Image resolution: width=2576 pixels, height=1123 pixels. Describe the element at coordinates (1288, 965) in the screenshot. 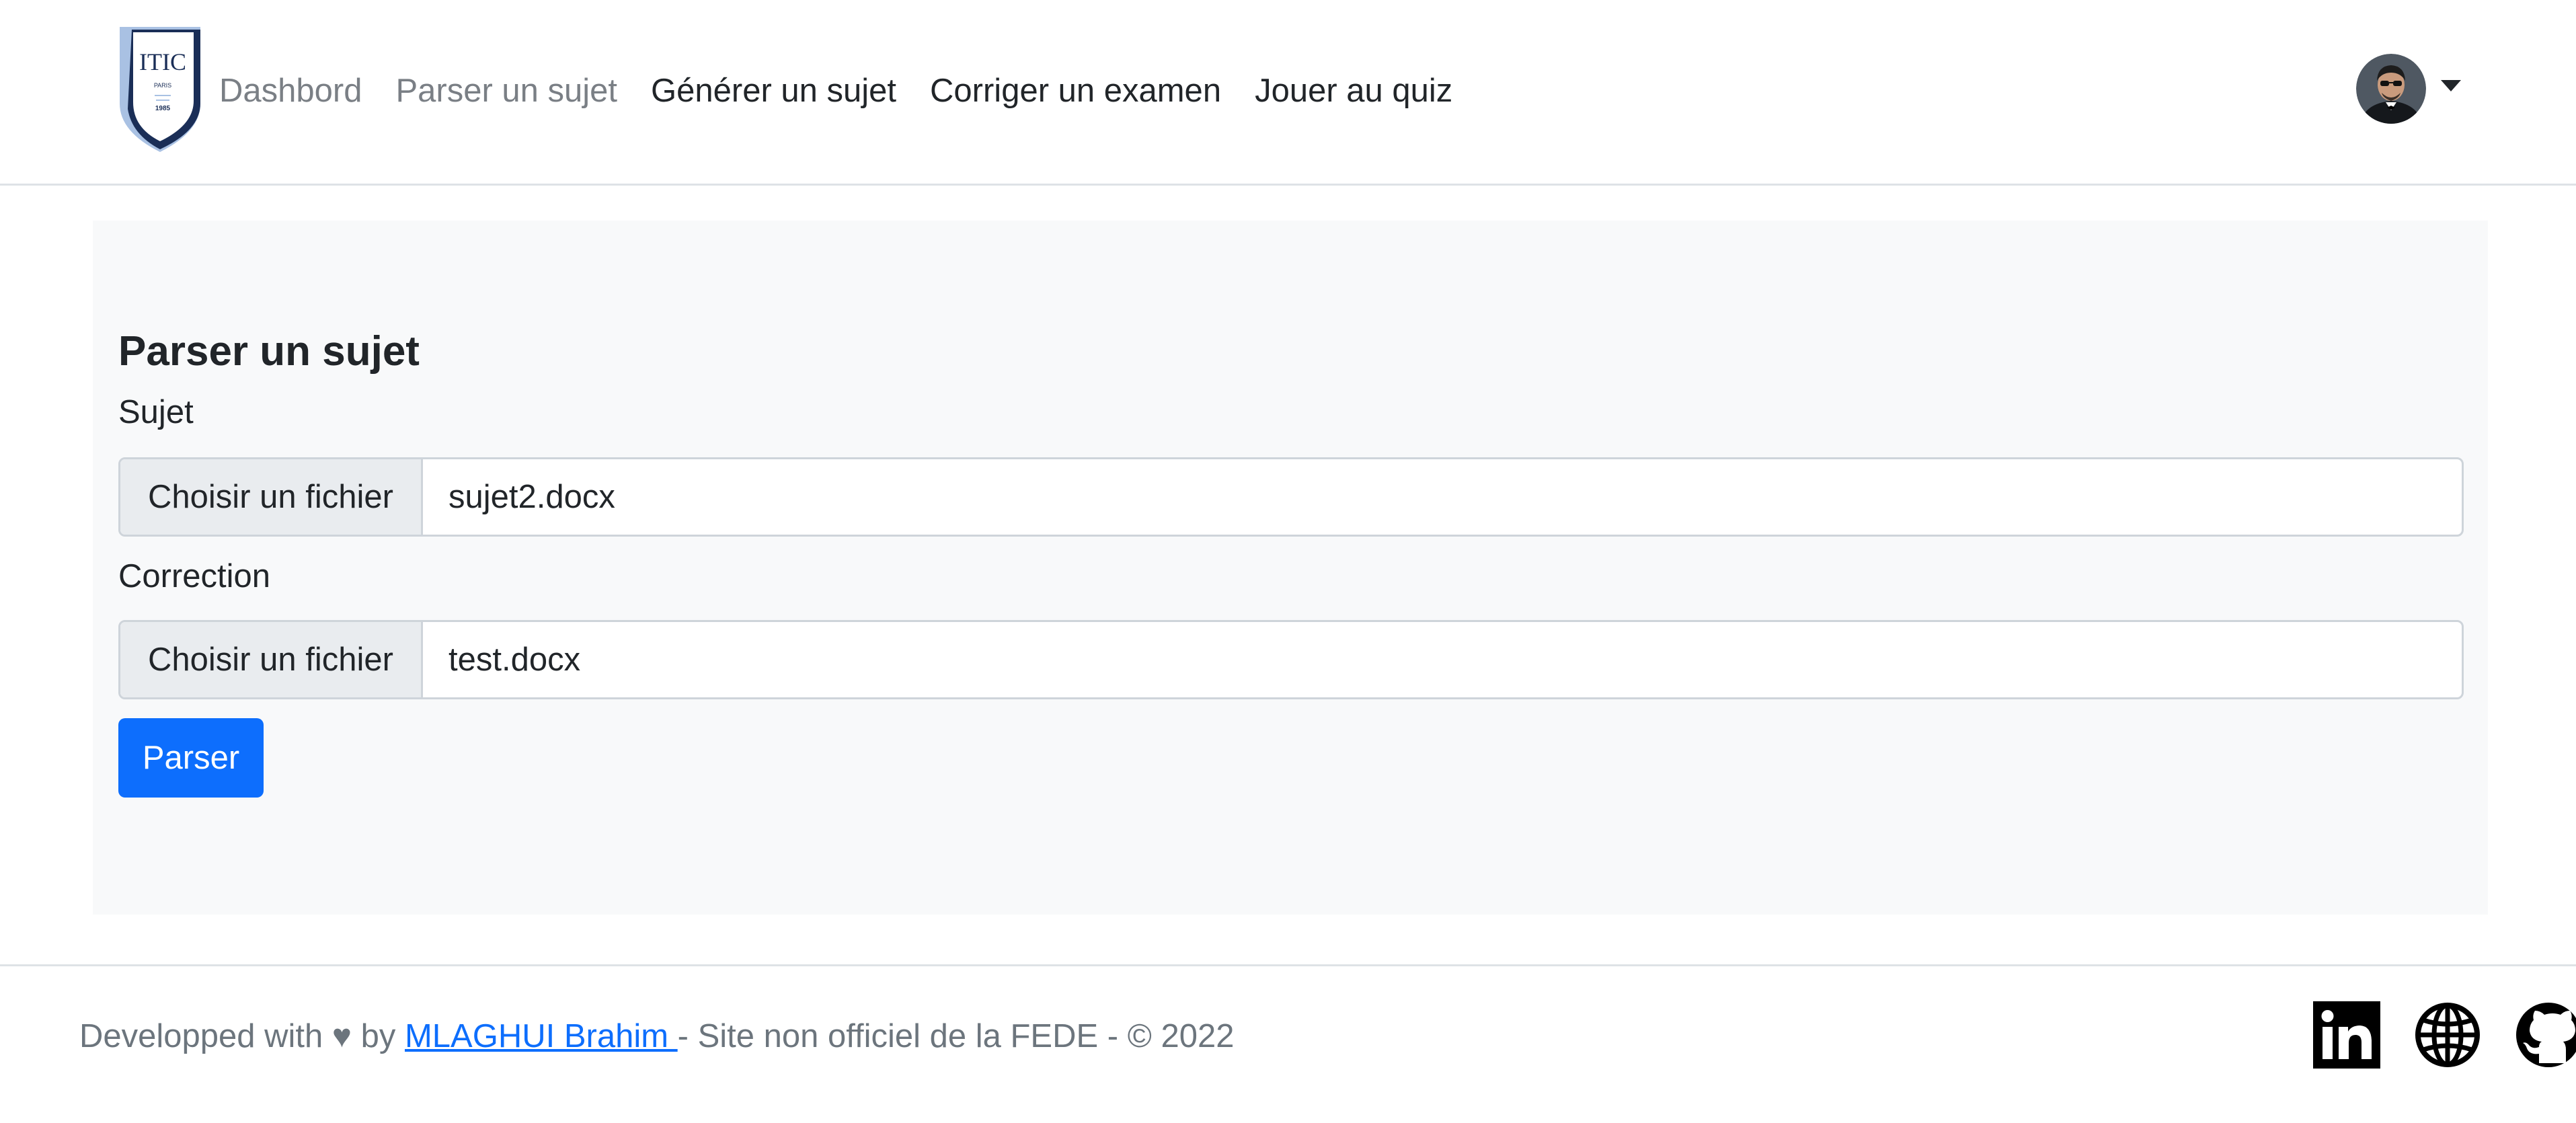

I see `footer-divider` at that location.